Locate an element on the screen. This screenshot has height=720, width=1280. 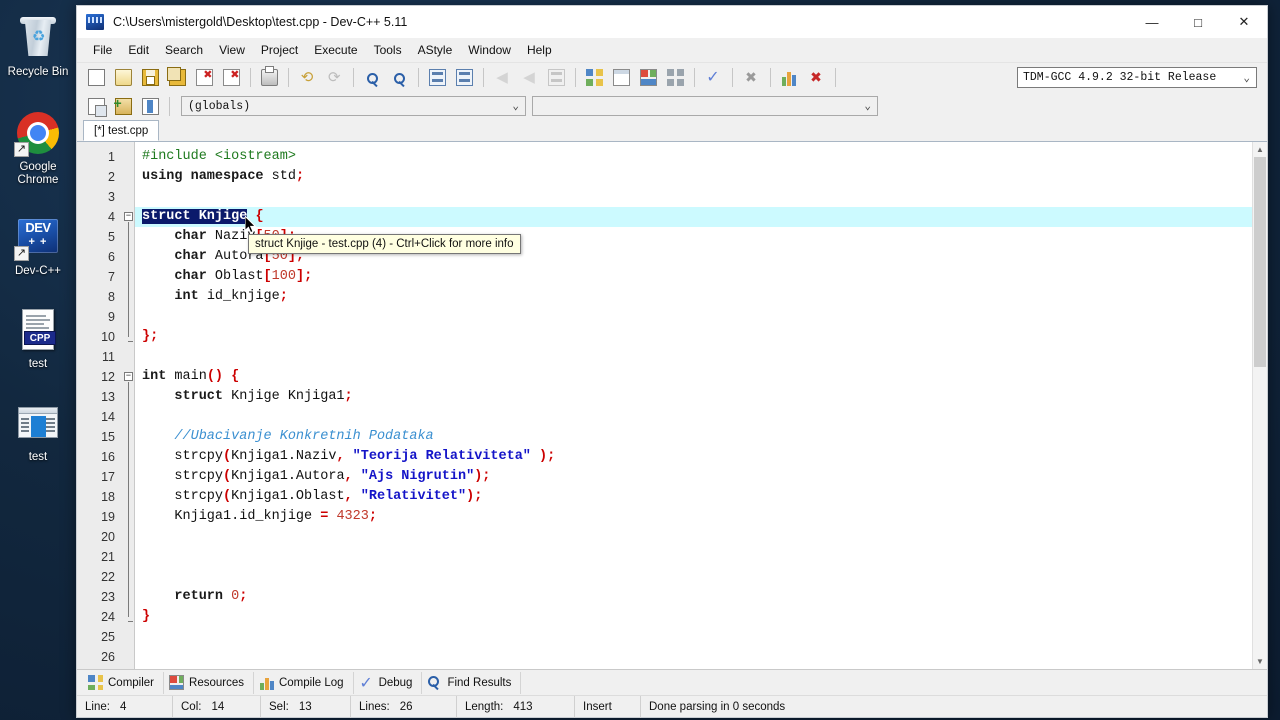
undo-button: ⟲ is located at coordinates (307, 78).